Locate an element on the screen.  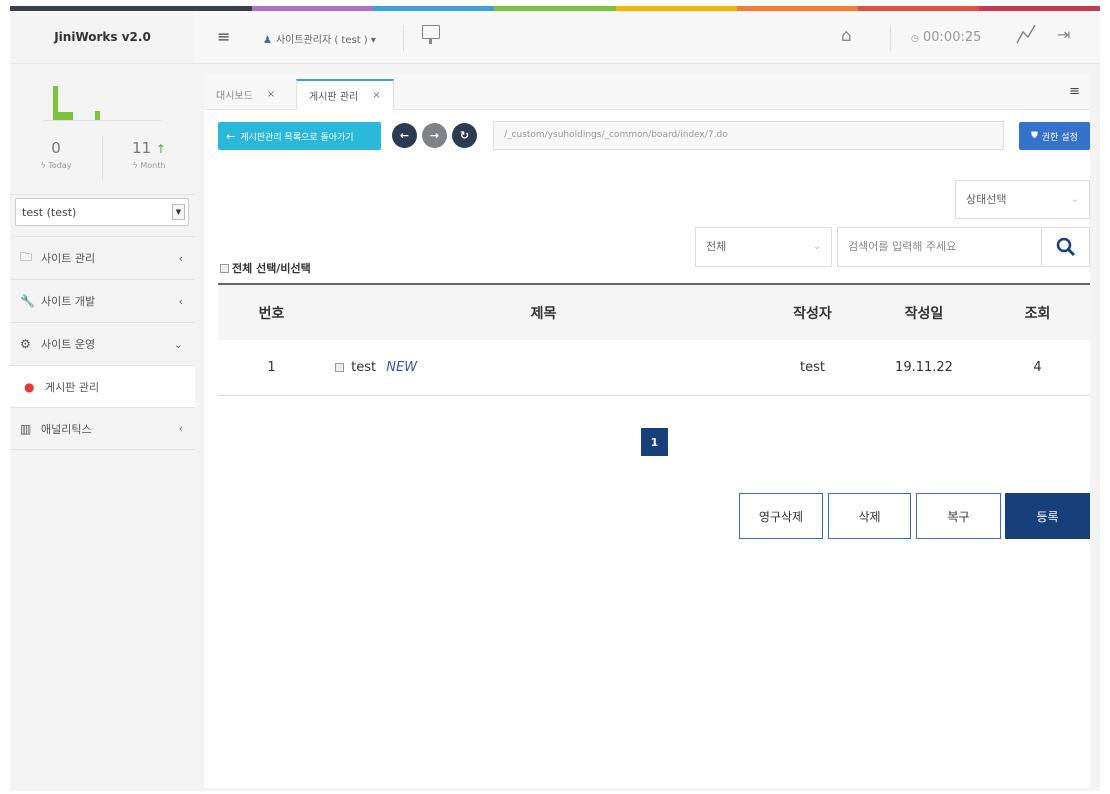
arrow-left-icon: ← is located at coordinates (231, 136).